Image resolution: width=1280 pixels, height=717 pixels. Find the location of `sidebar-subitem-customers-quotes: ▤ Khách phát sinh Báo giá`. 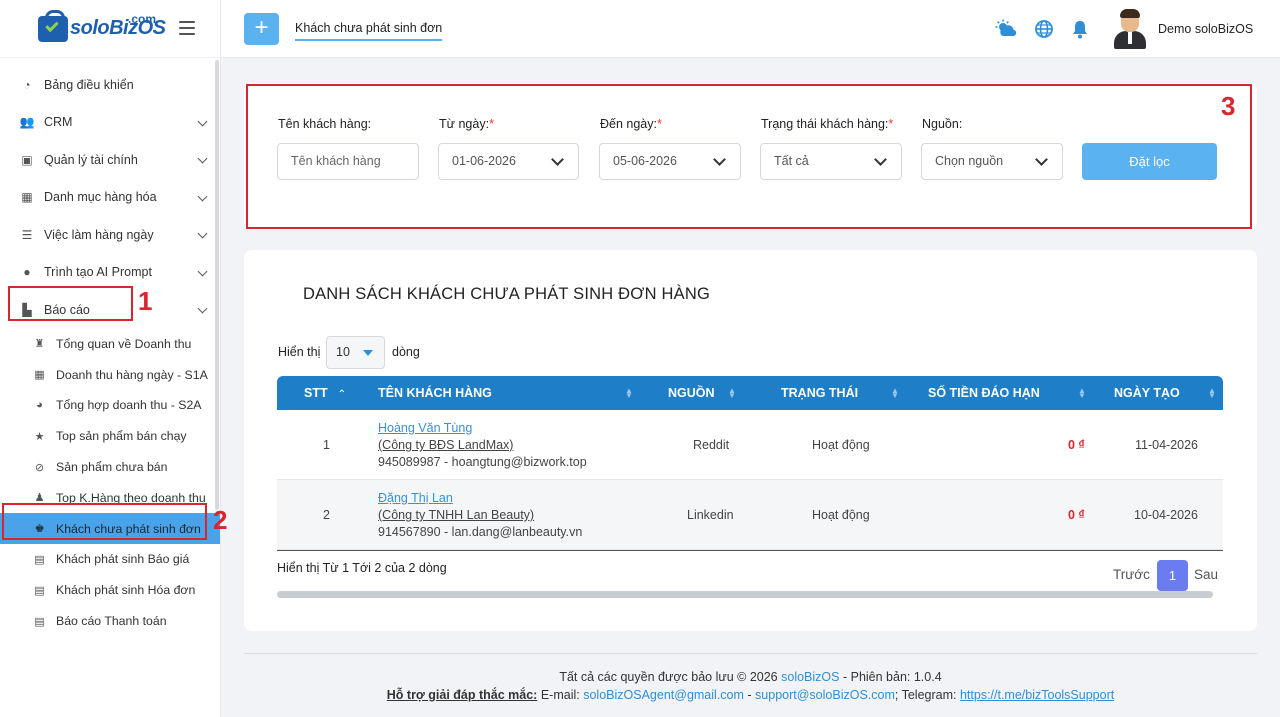

sidebar-subitem-customers-quotes: ▤ Khách phát sinh Báo giá is located at coordinates (110, 559).